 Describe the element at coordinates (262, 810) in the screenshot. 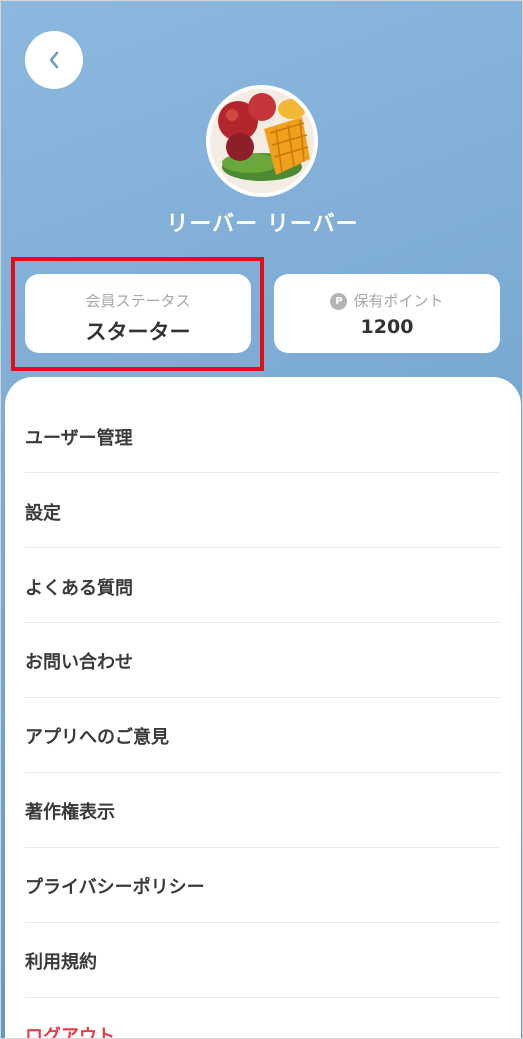

I see `menu-item-copyright: 著作権表示` at that location.